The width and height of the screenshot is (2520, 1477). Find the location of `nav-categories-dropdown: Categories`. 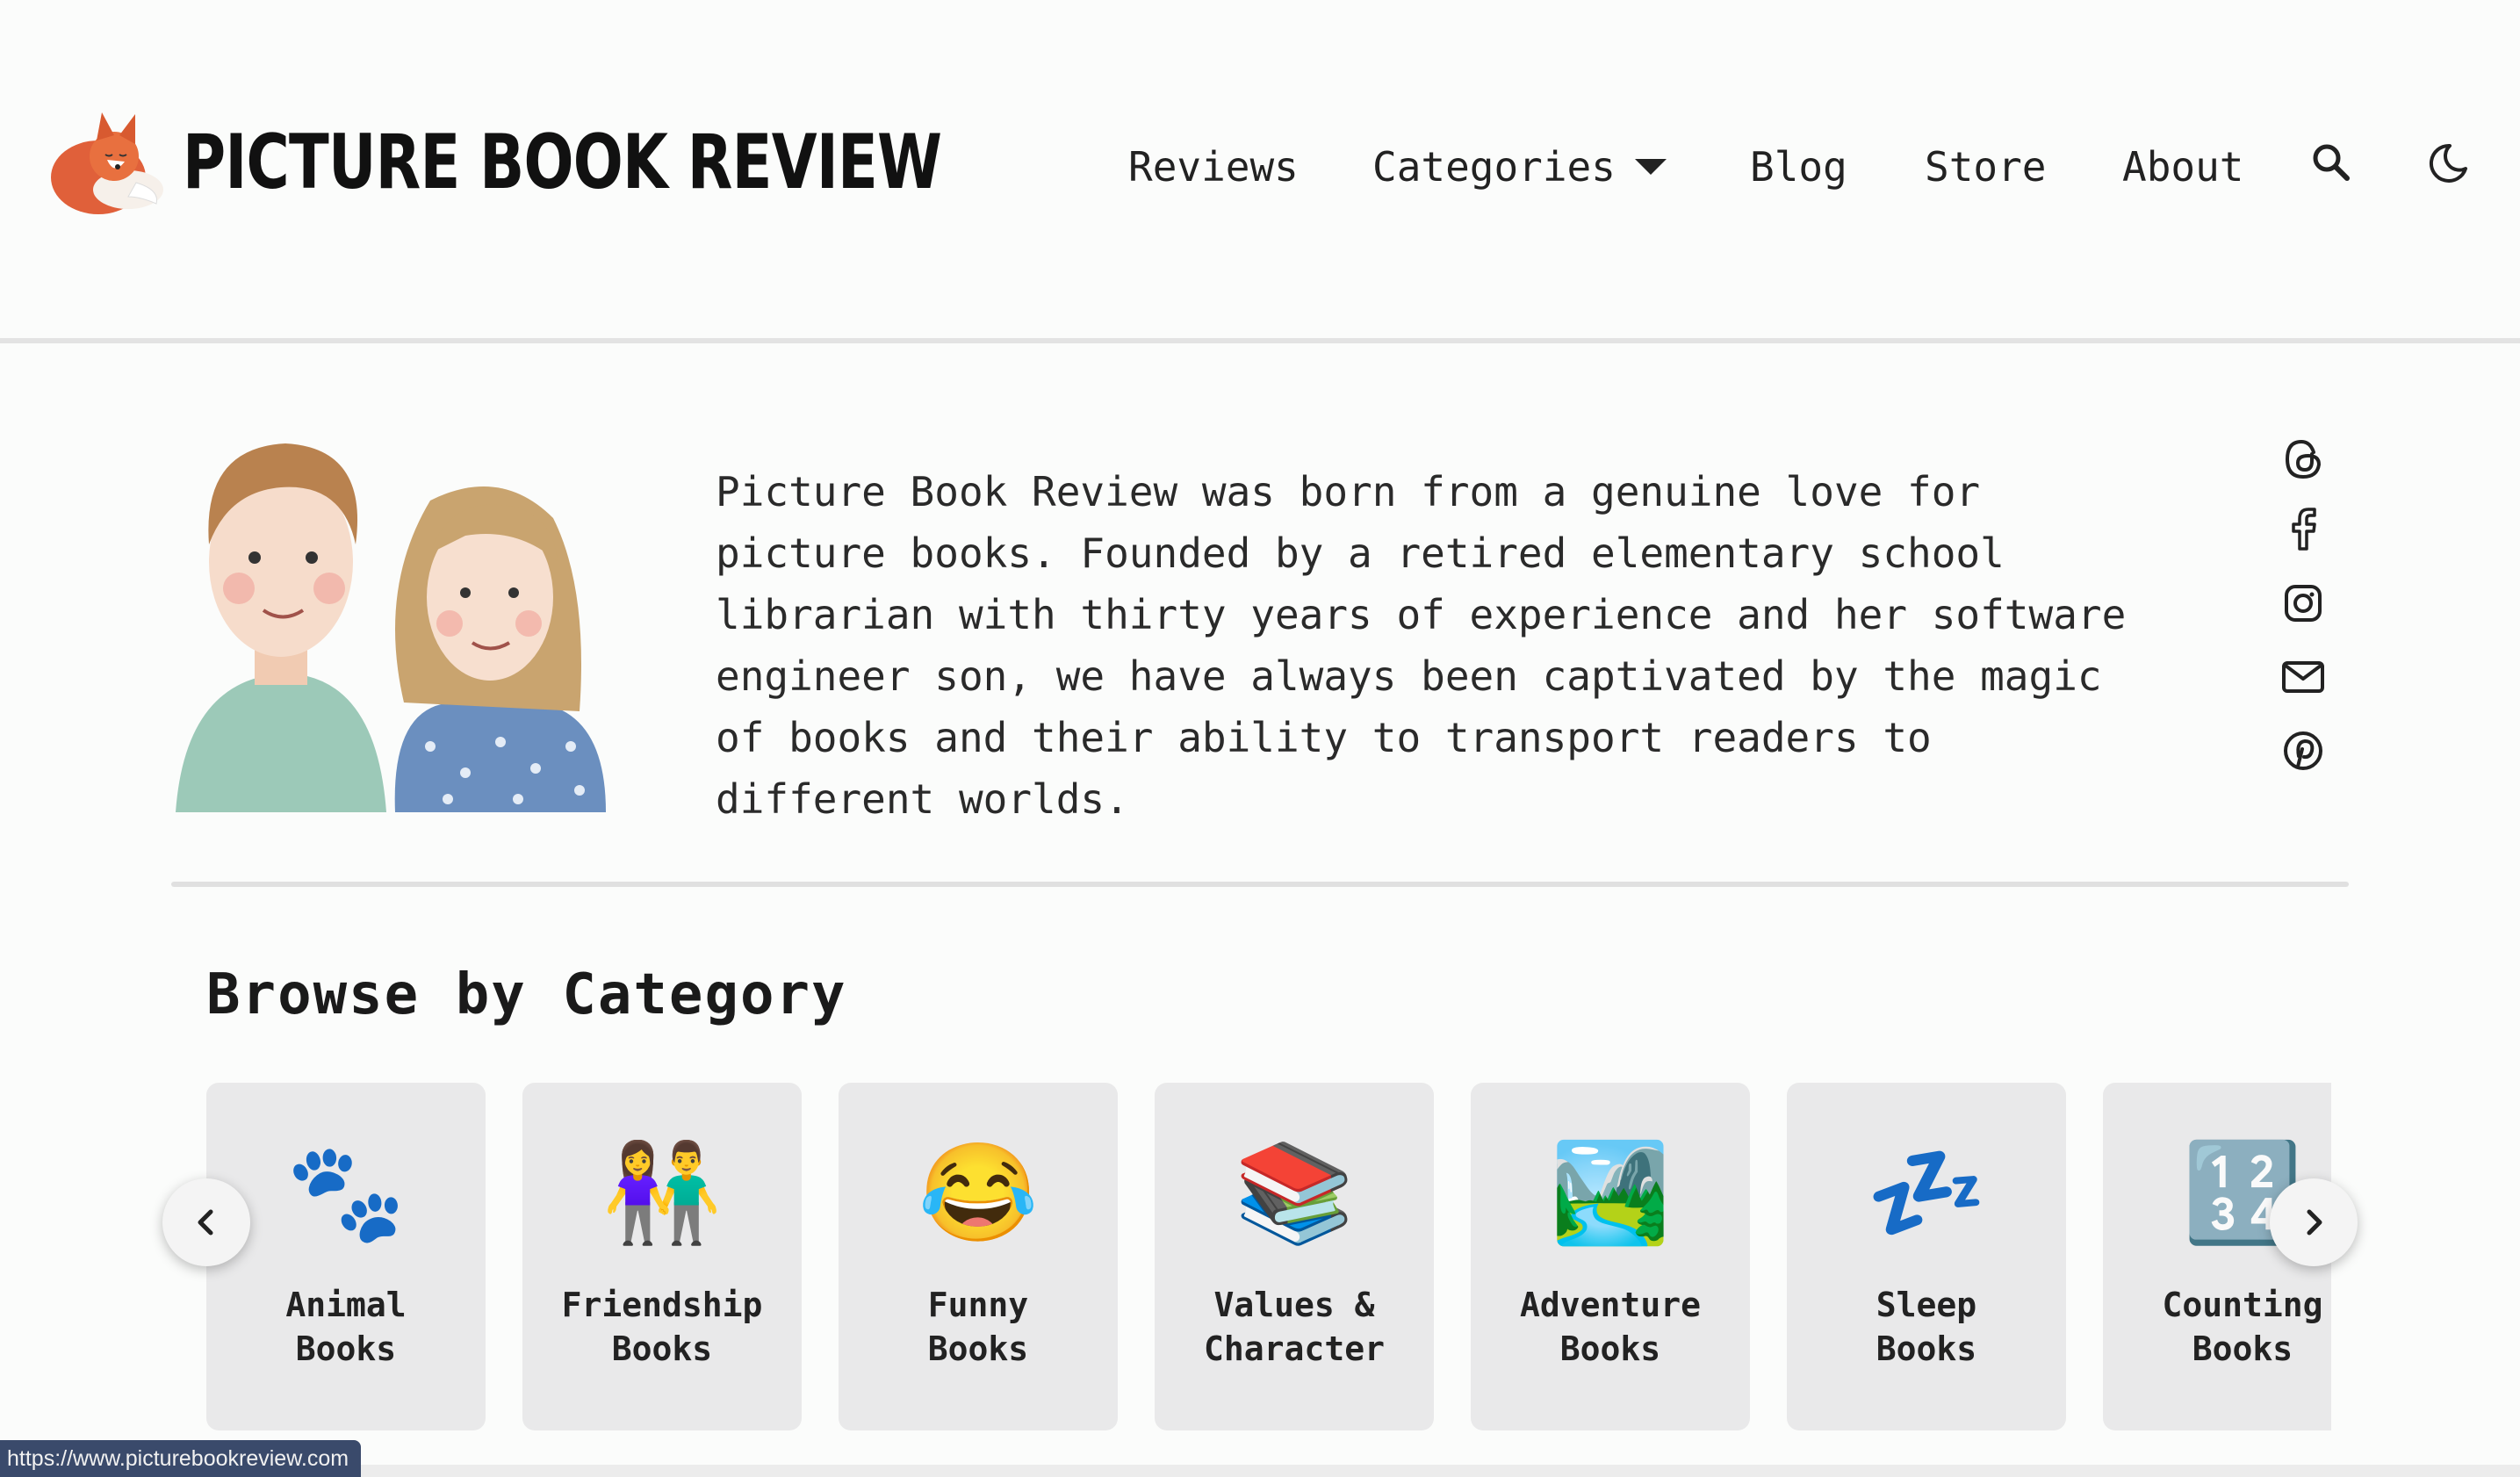

nav-categories-dropdown: Categories is located at coordinates (1519, 166).